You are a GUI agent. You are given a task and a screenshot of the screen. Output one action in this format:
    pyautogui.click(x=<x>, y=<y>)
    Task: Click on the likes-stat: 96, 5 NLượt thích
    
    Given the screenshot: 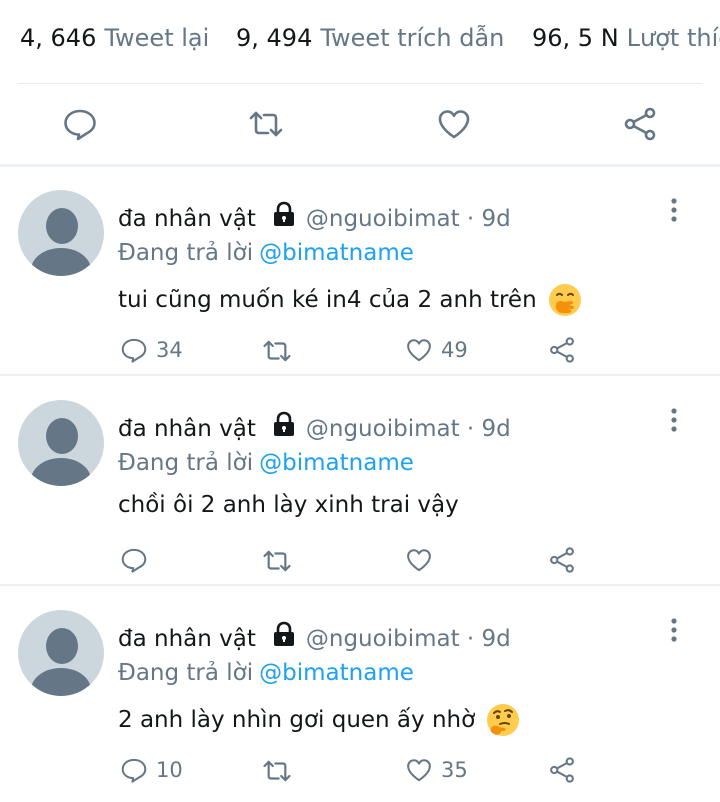 What is the action you would take?
    pyautogui.click(x=626, y=38)
    